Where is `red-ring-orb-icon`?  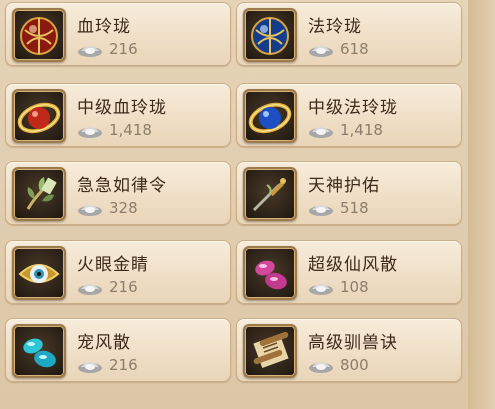
red-ring-orb-icon is located at coordinates (39, 116).